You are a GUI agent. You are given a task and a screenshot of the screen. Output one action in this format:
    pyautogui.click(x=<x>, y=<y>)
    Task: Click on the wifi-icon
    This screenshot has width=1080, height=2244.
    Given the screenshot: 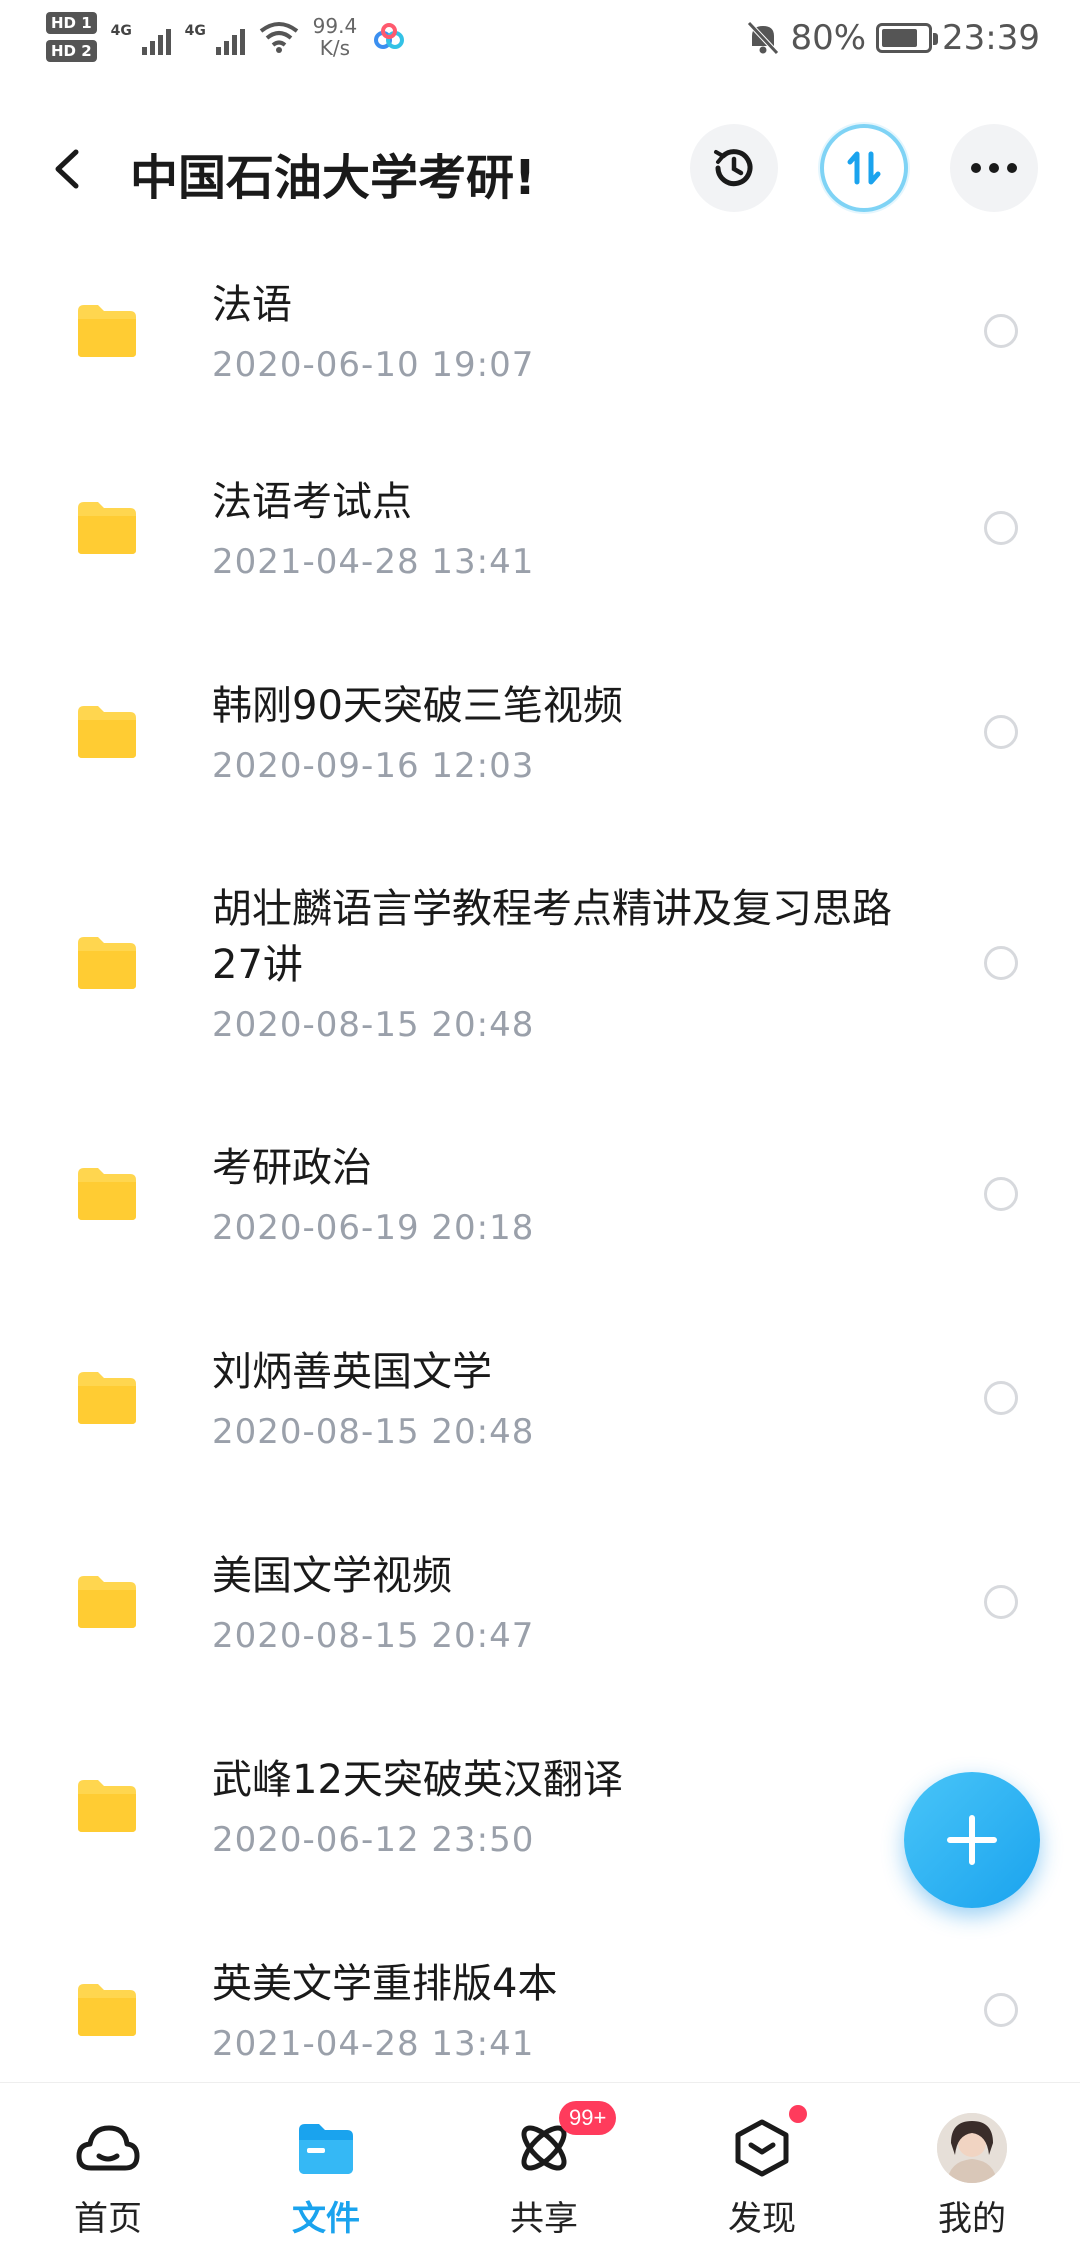 What is the action you would take?
    pyautogui.click(x=278, y=37)
    